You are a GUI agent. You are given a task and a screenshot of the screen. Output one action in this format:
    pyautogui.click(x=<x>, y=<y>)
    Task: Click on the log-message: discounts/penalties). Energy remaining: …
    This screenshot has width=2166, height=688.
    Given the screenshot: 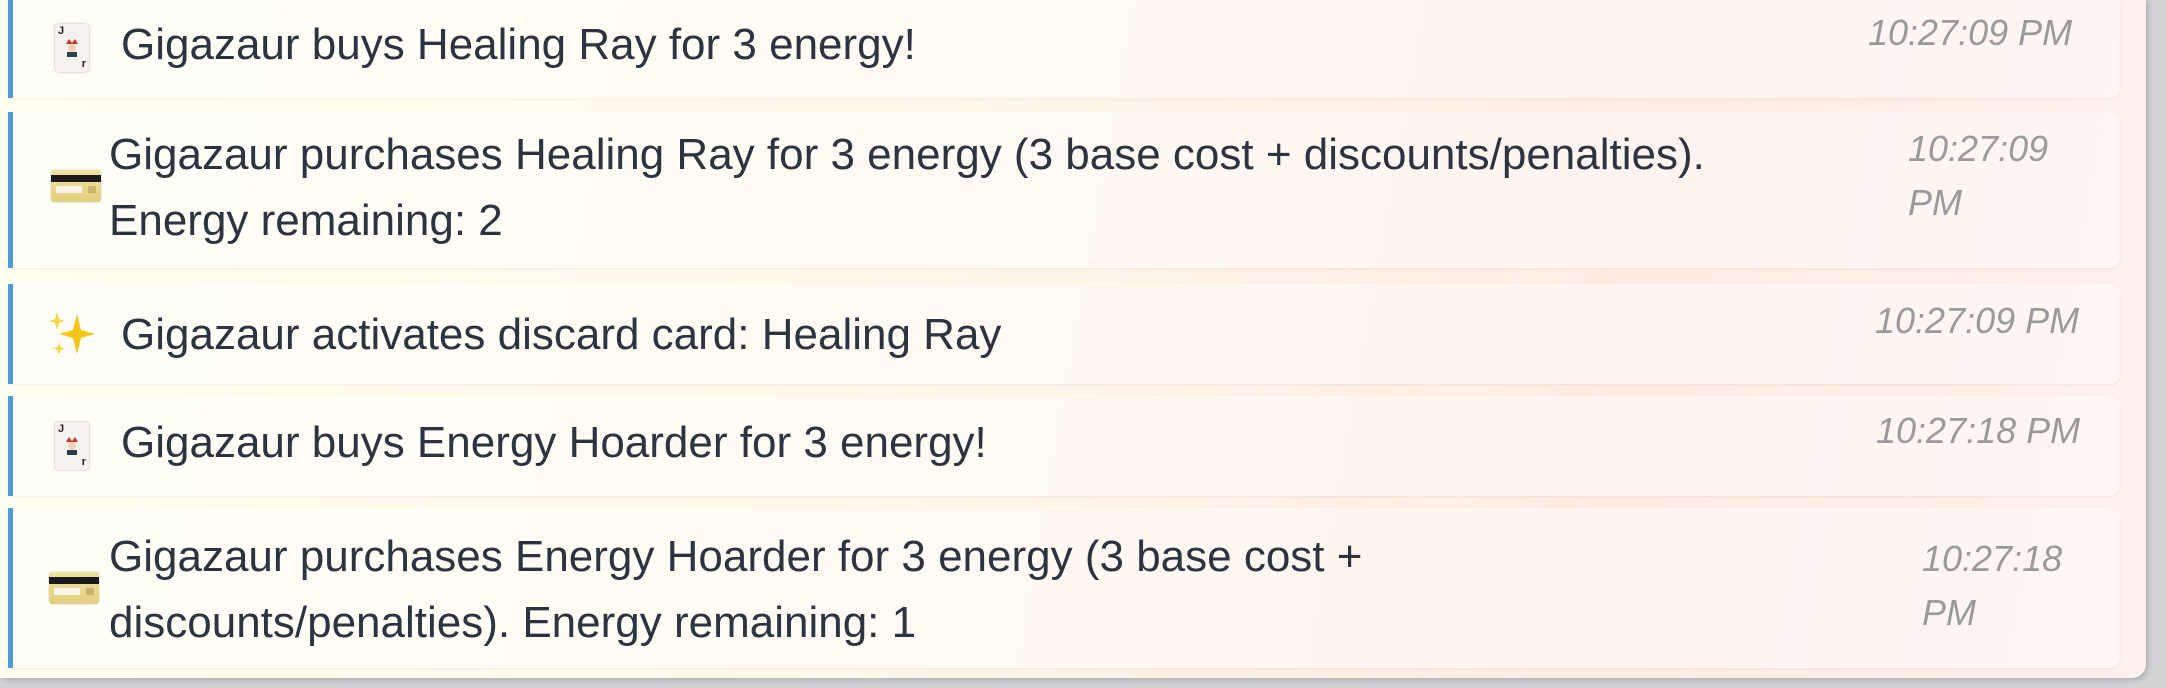 What is the action you would take?
    pyautogui.click(x=513, y=622)
    